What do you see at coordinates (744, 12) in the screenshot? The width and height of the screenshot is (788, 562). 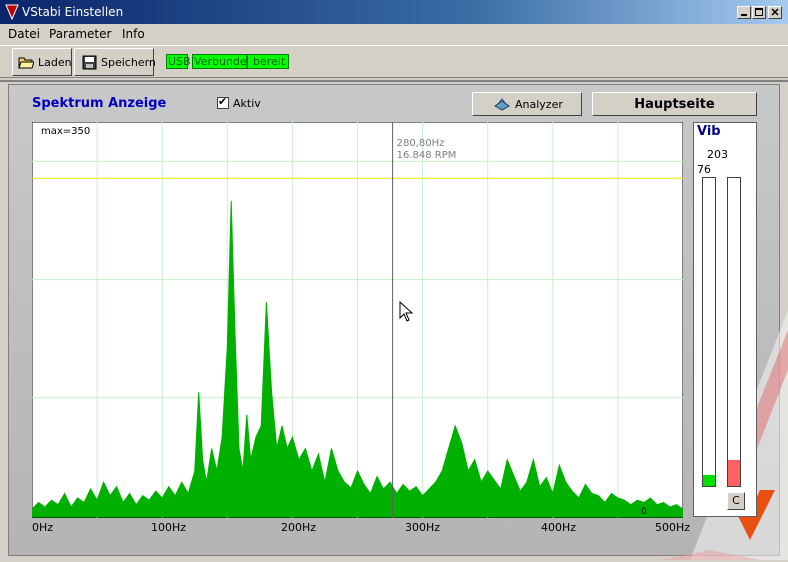 I see `minimize-button` at bounding box center [744, 12].